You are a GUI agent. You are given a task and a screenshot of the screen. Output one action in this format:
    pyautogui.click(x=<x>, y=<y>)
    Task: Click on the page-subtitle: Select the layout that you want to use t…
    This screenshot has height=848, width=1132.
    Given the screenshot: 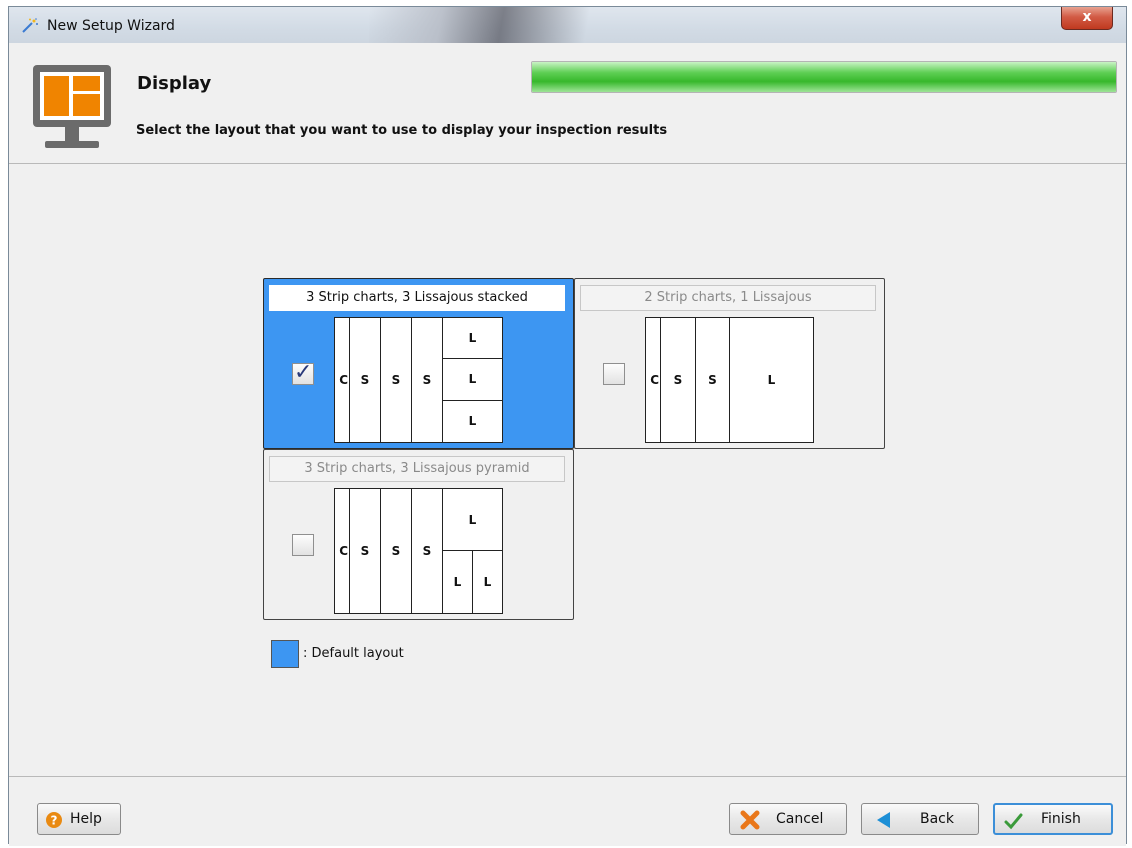 What is the action you would take?
    pyautogui.click(x=402, y=130)
    